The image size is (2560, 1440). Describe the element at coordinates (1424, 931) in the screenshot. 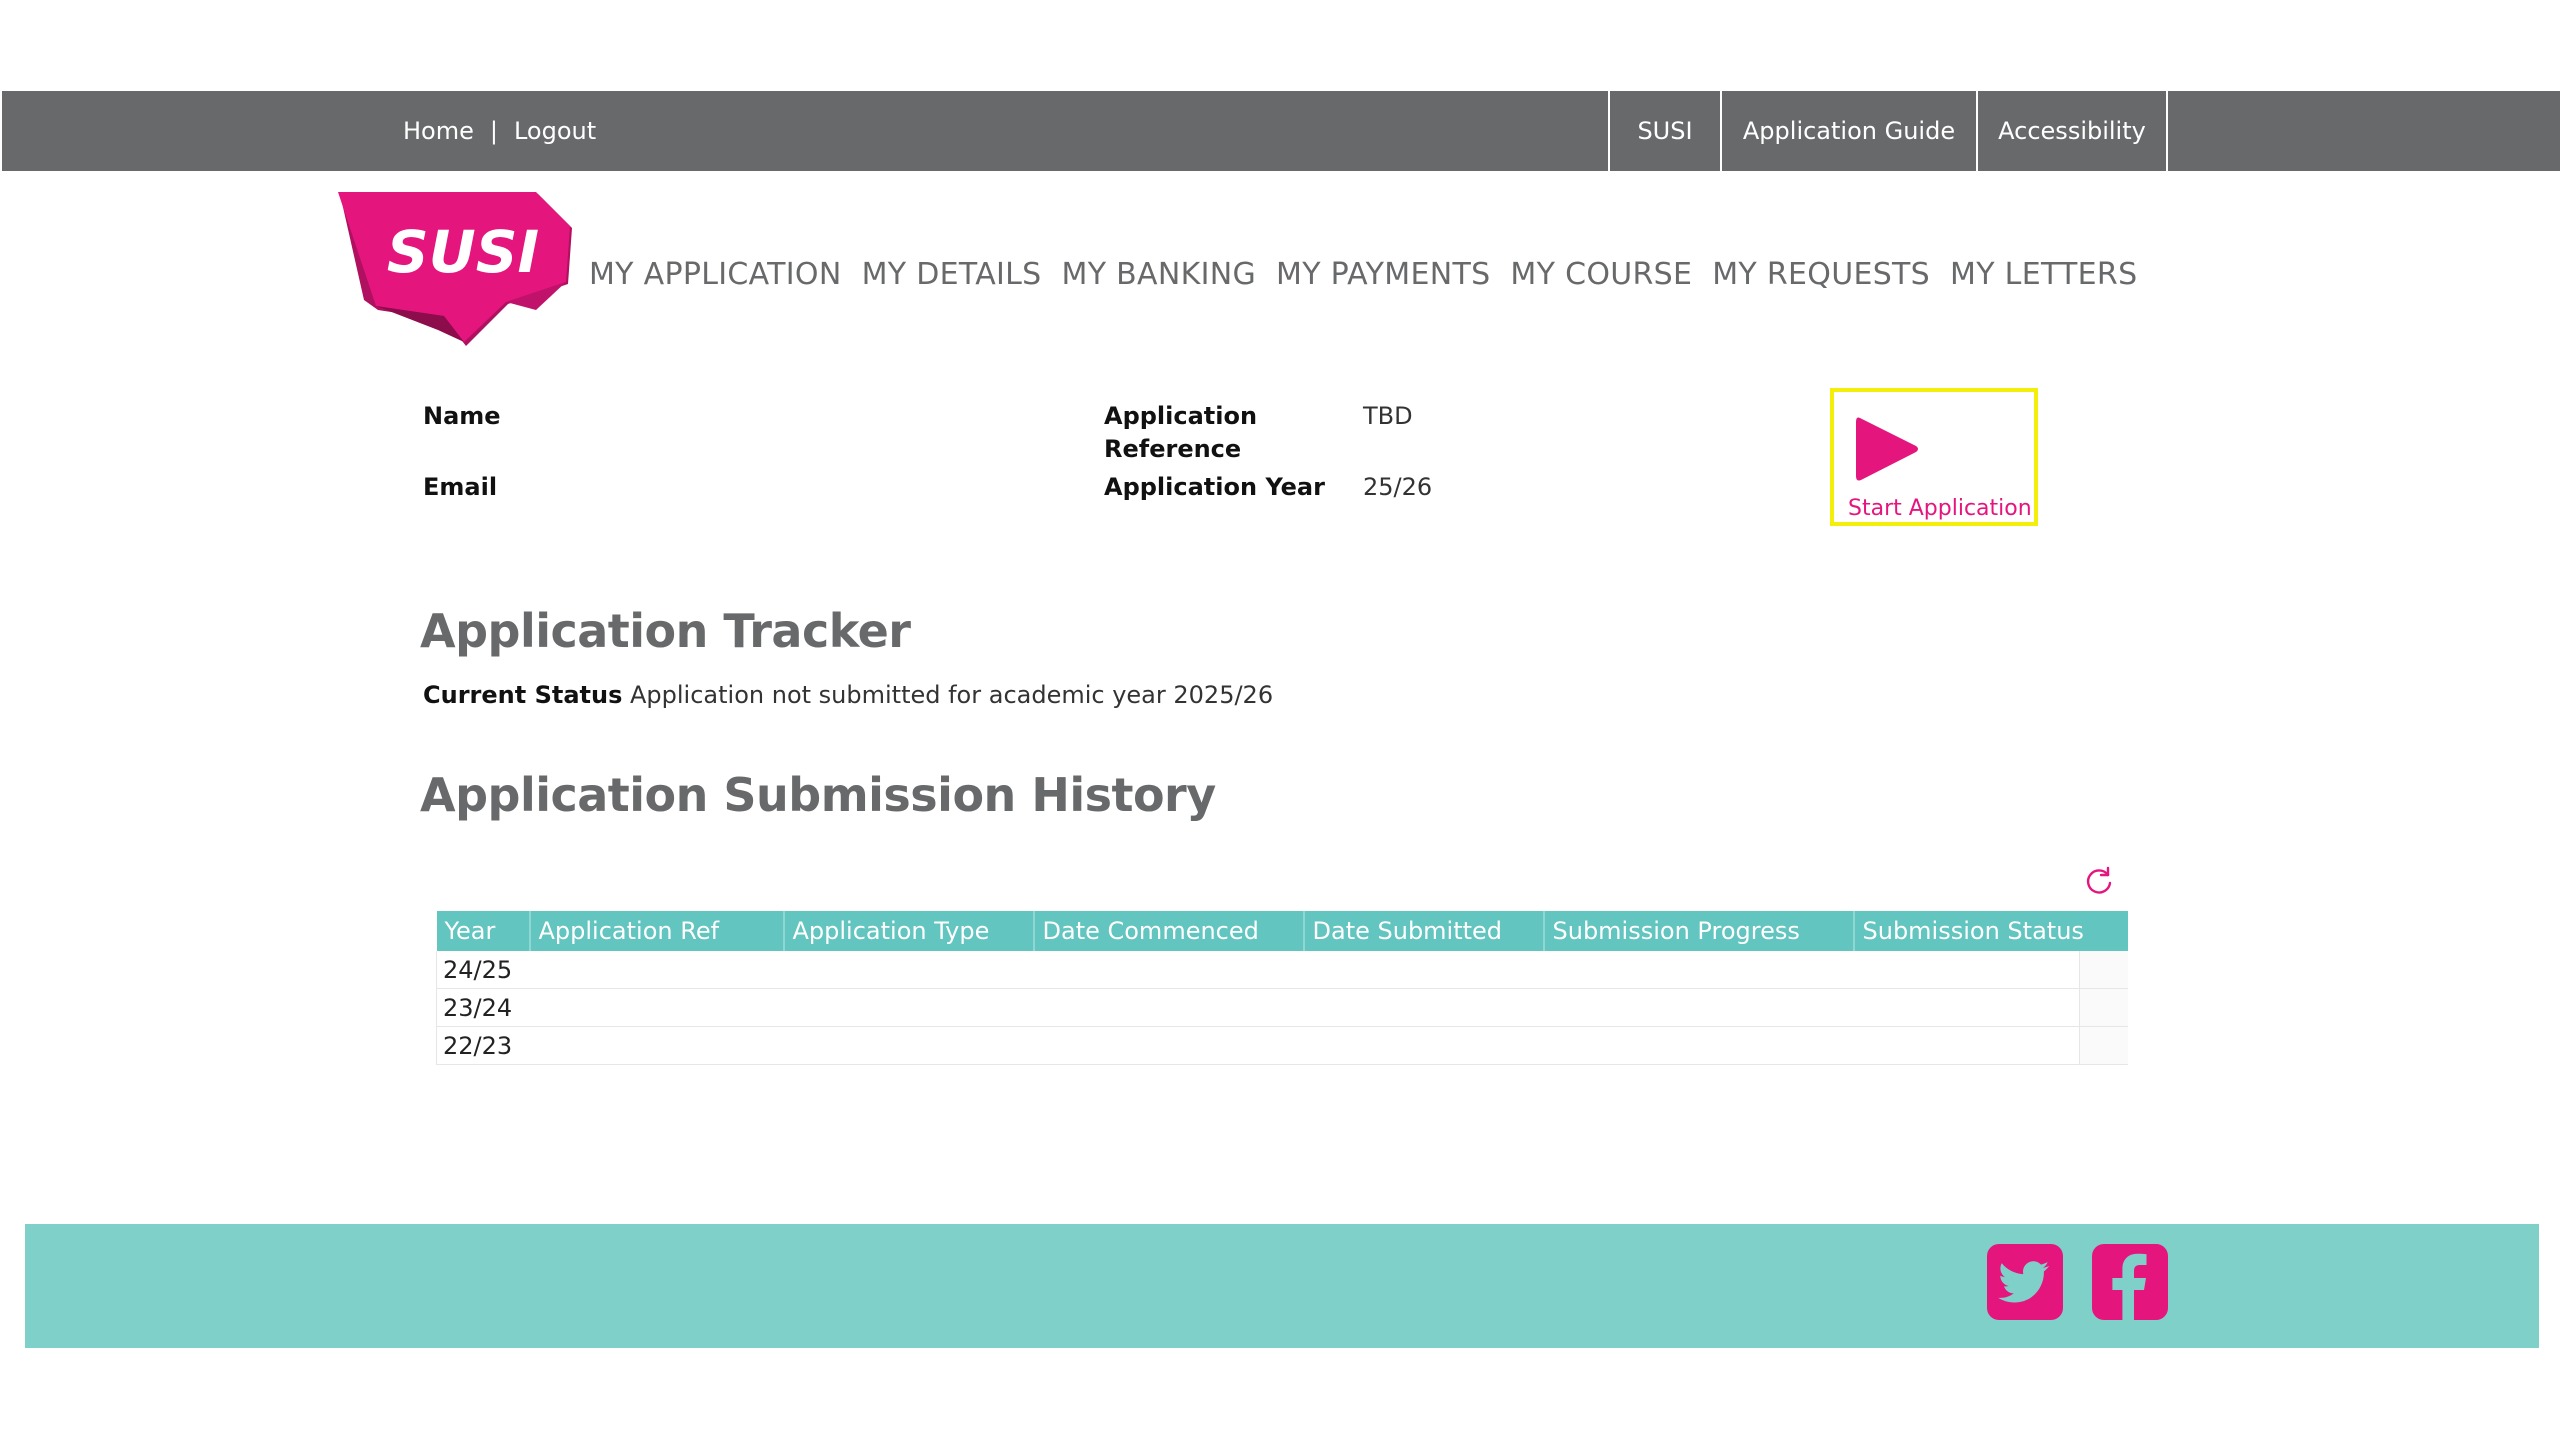

I see `column-header-date-submitted: Date Submitted` at that location.